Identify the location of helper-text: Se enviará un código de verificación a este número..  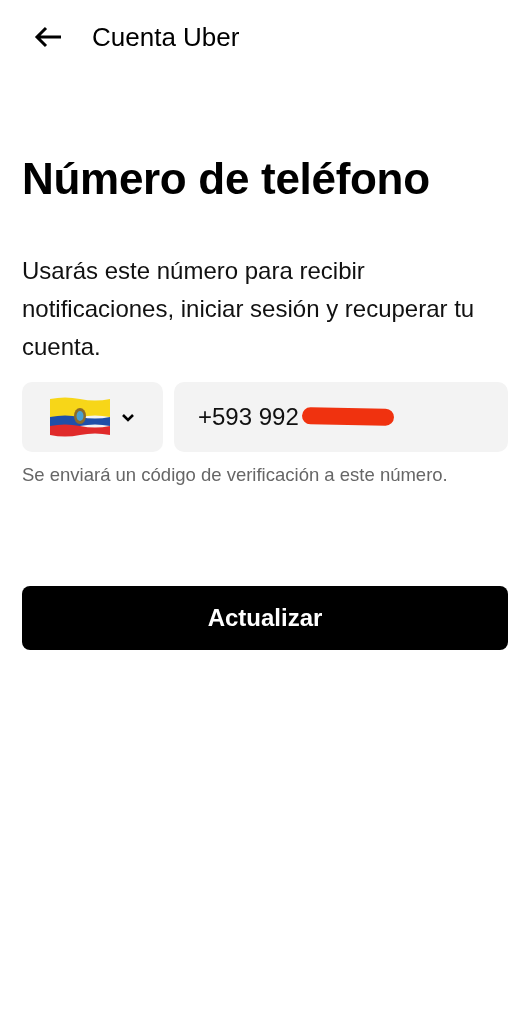
(235, 475).